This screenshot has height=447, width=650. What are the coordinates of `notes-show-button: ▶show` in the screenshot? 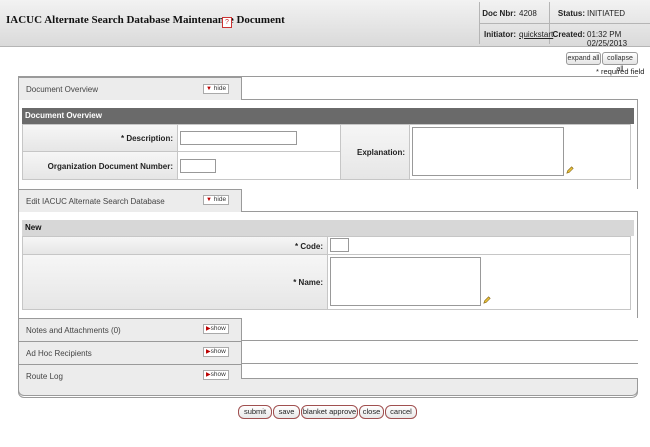 It's located at (216, 329).